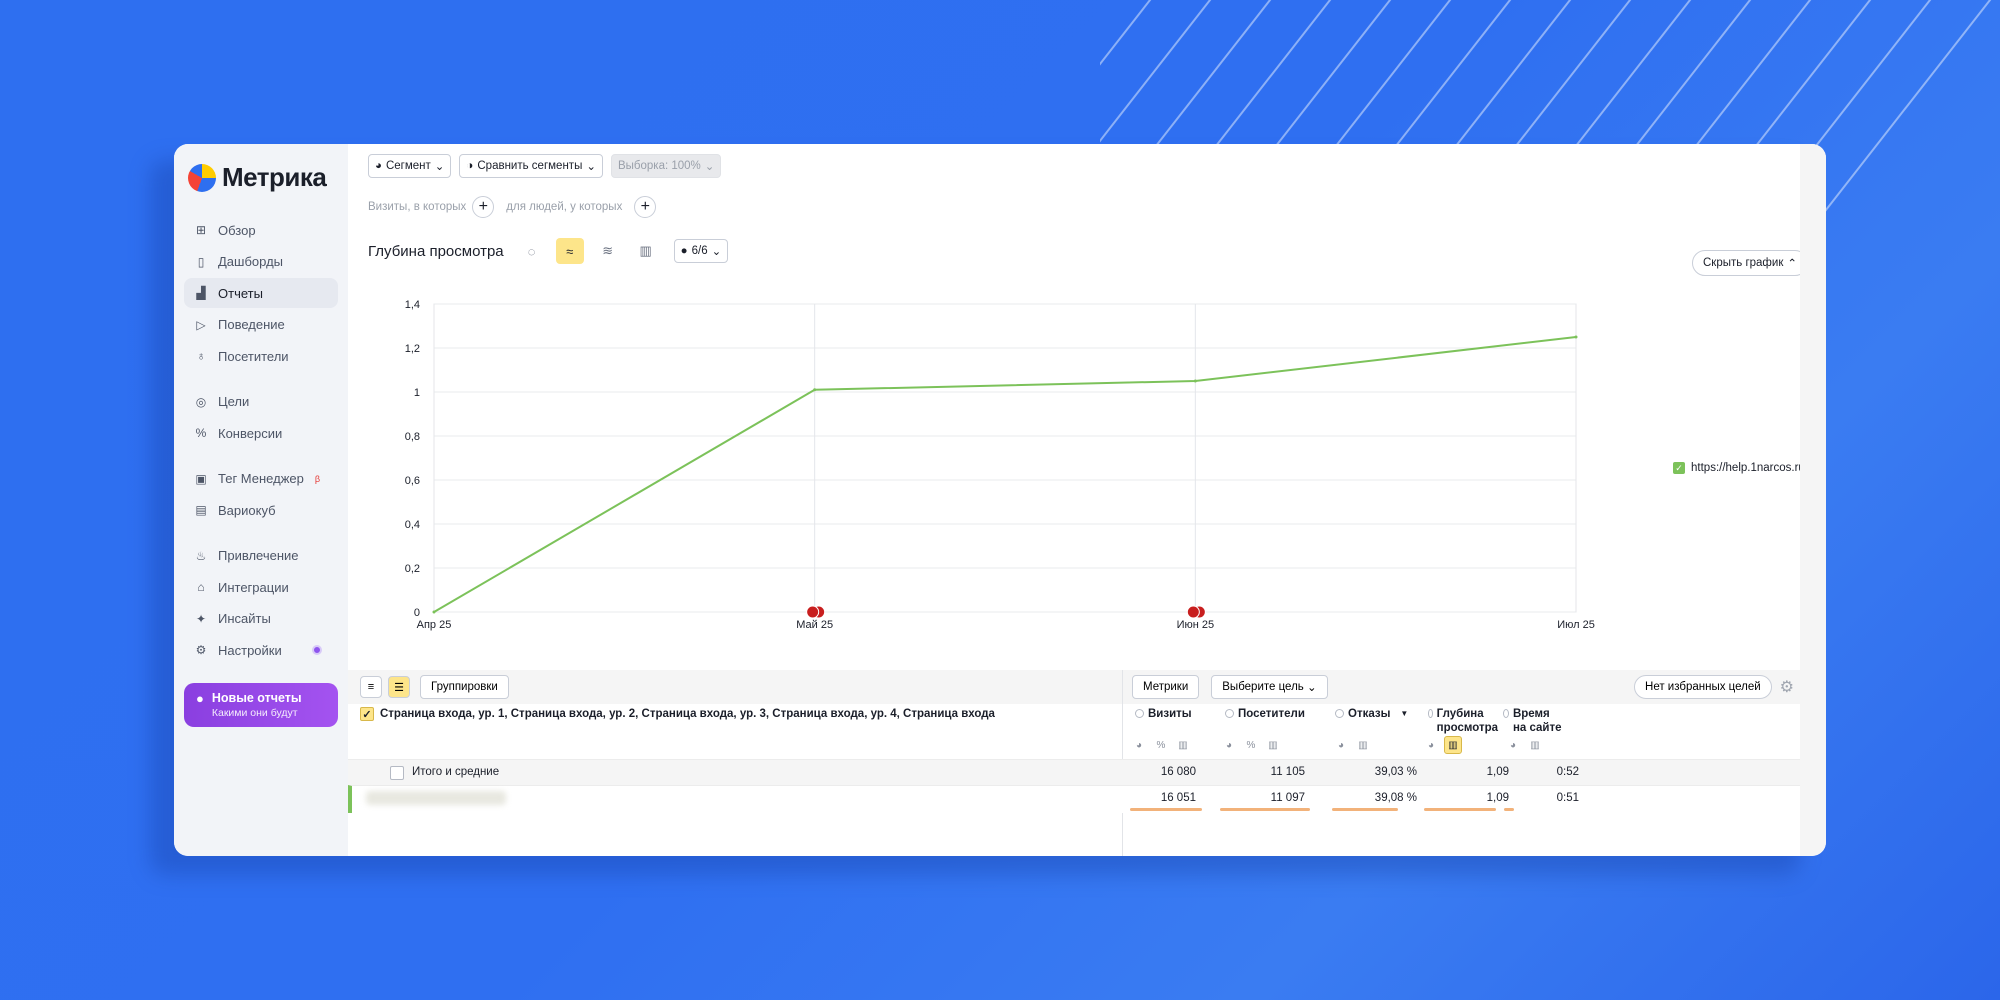 This screenshot has width=2000, height=1000. I want to click on choose-goal-button: Выберите цель ⌄, so click(1269, 687).